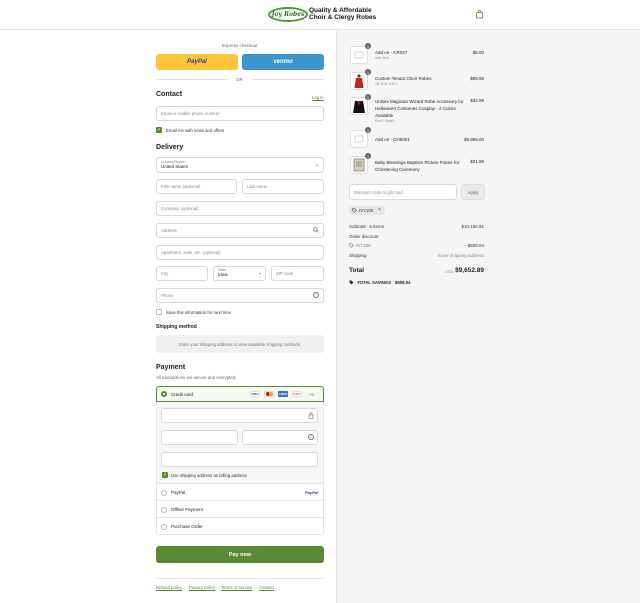 The height and width of the screenshot is (603, 640). What do you see at coordinates (283, 186) in the screenshot?
I see `last-name-field: Last name` at bounding box center [283, 186].